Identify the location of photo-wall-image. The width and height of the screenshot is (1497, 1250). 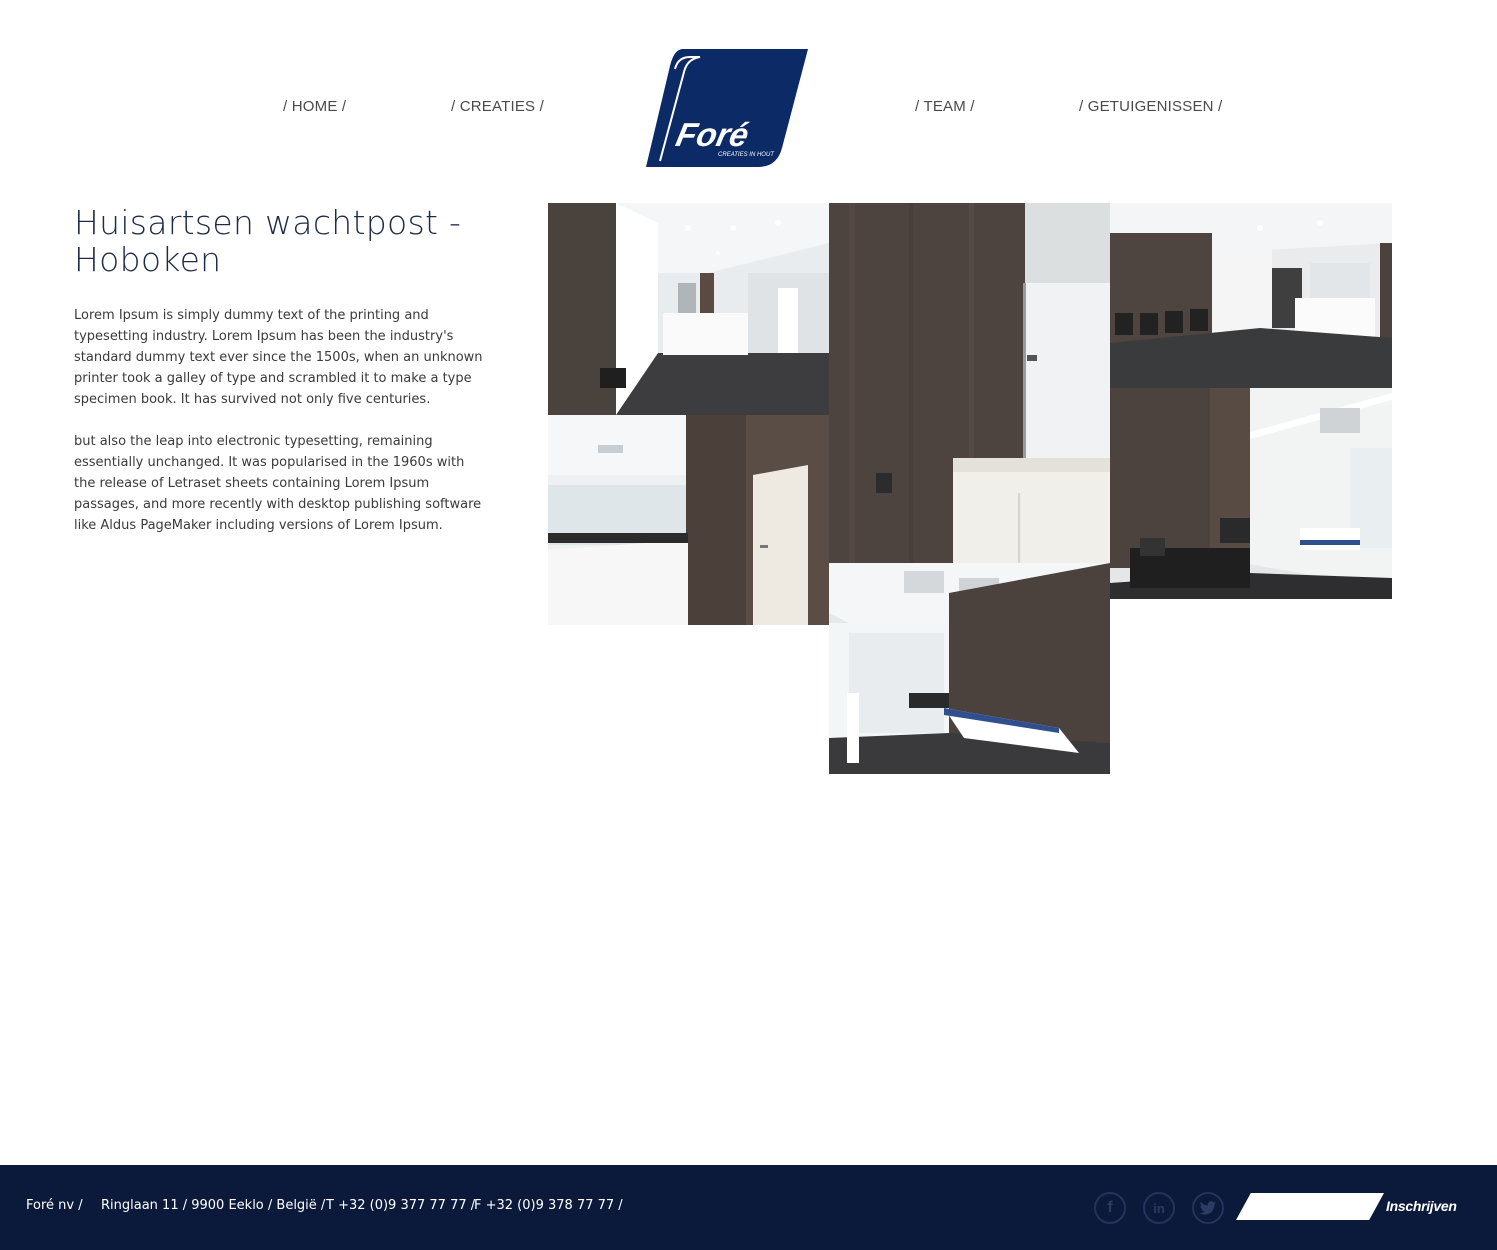
(969, 383).